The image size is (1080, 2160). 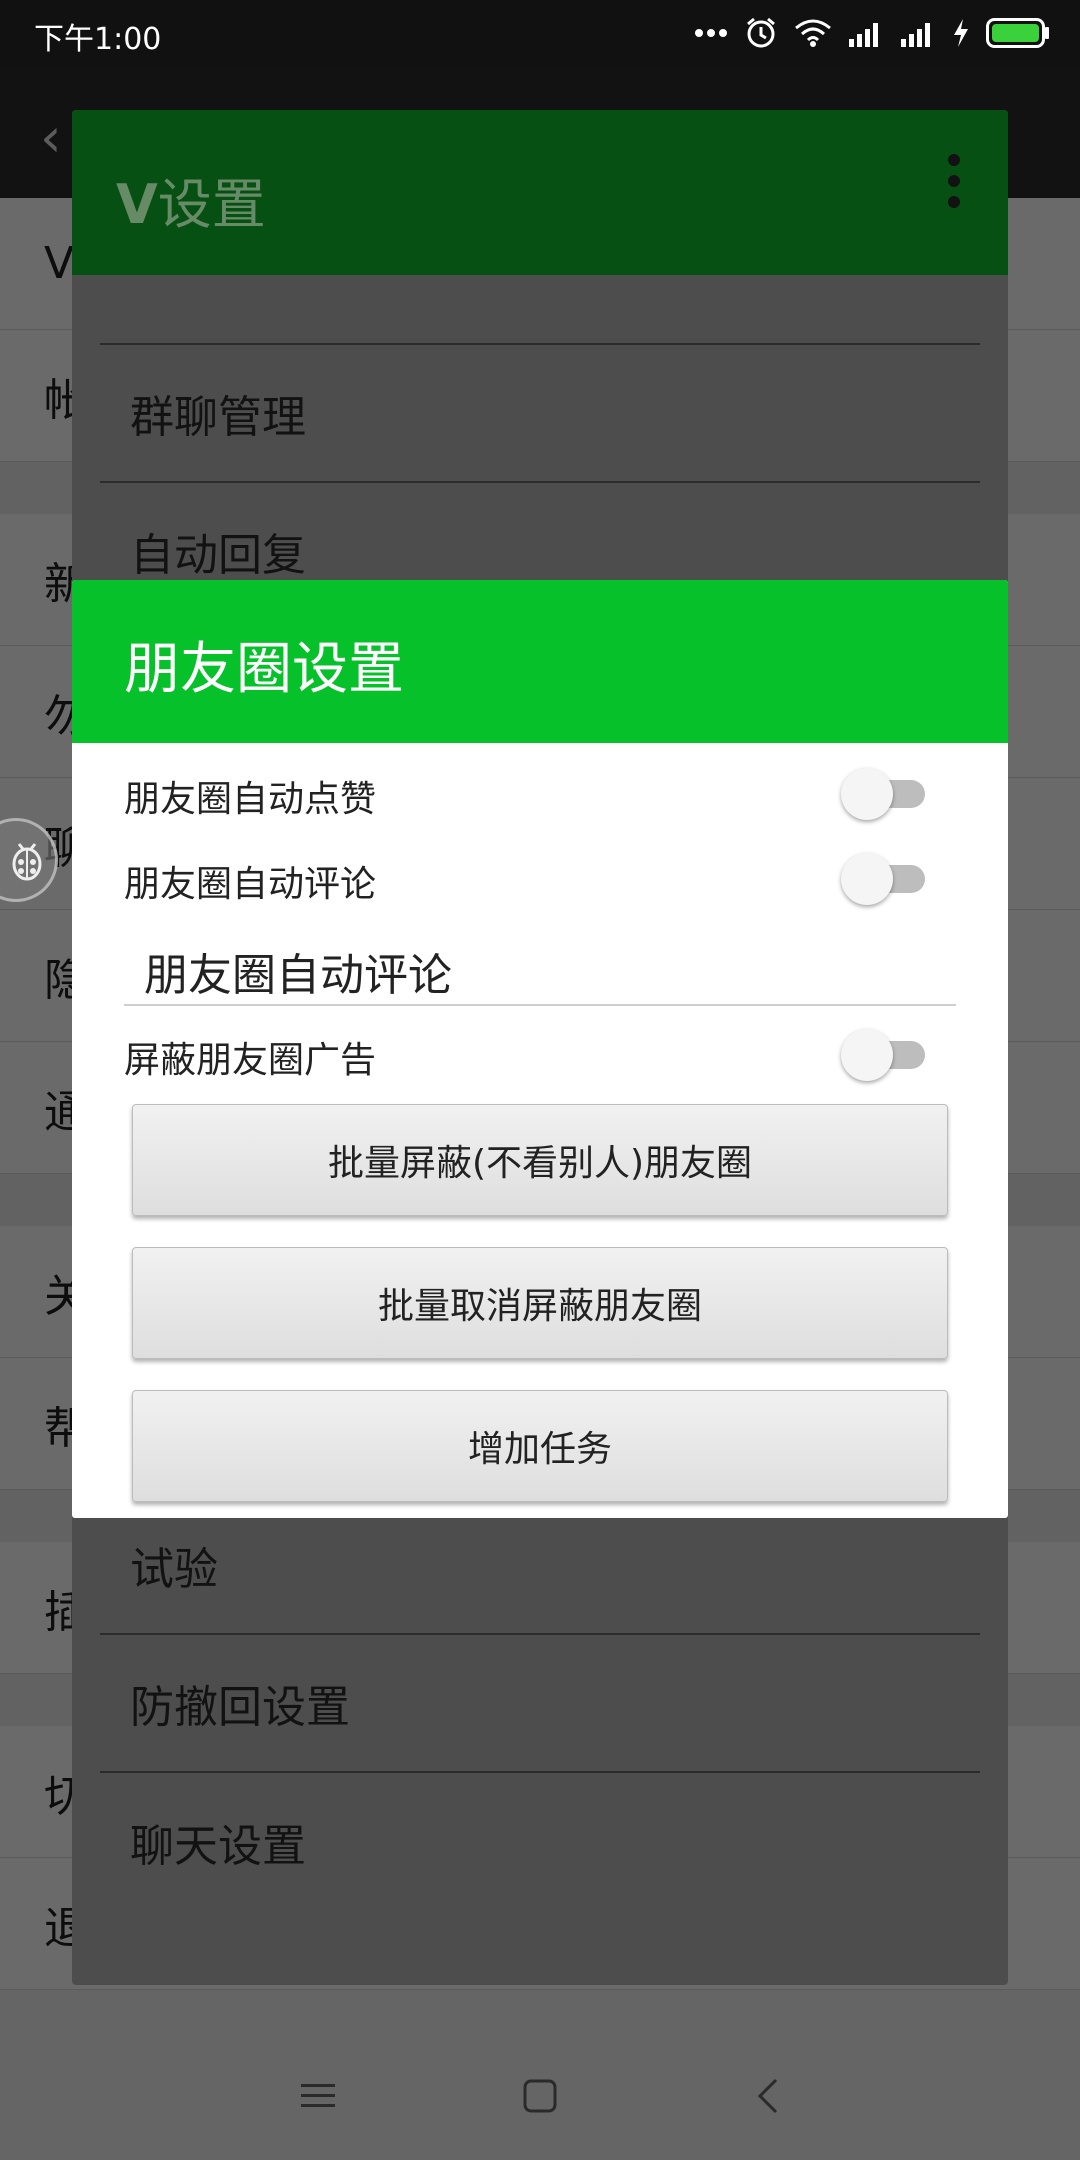 What do you see at coordinates (813, 33) in the screenshot?
I see `wifi-icon` at bounding box center [813, 33].